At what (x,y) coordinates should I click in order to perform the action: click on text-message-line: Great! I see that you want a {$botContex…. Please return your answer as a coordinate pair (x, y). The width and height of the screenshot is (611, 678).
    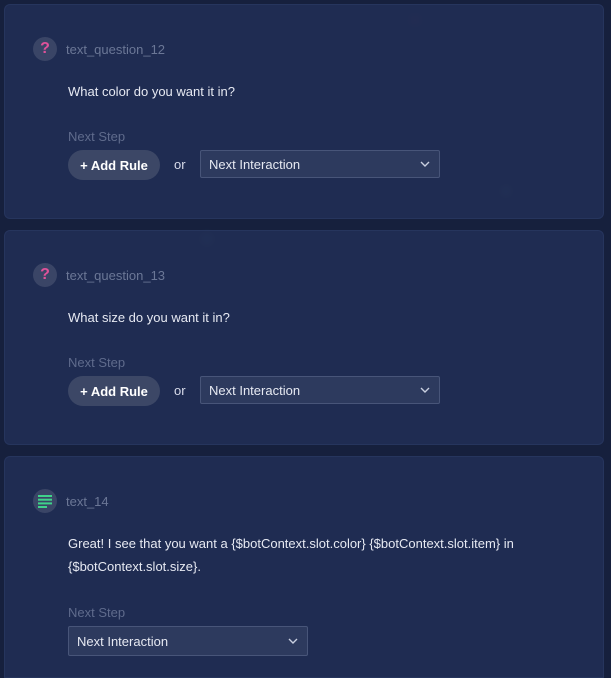
    Looking at the image, I should click on (291, 543).